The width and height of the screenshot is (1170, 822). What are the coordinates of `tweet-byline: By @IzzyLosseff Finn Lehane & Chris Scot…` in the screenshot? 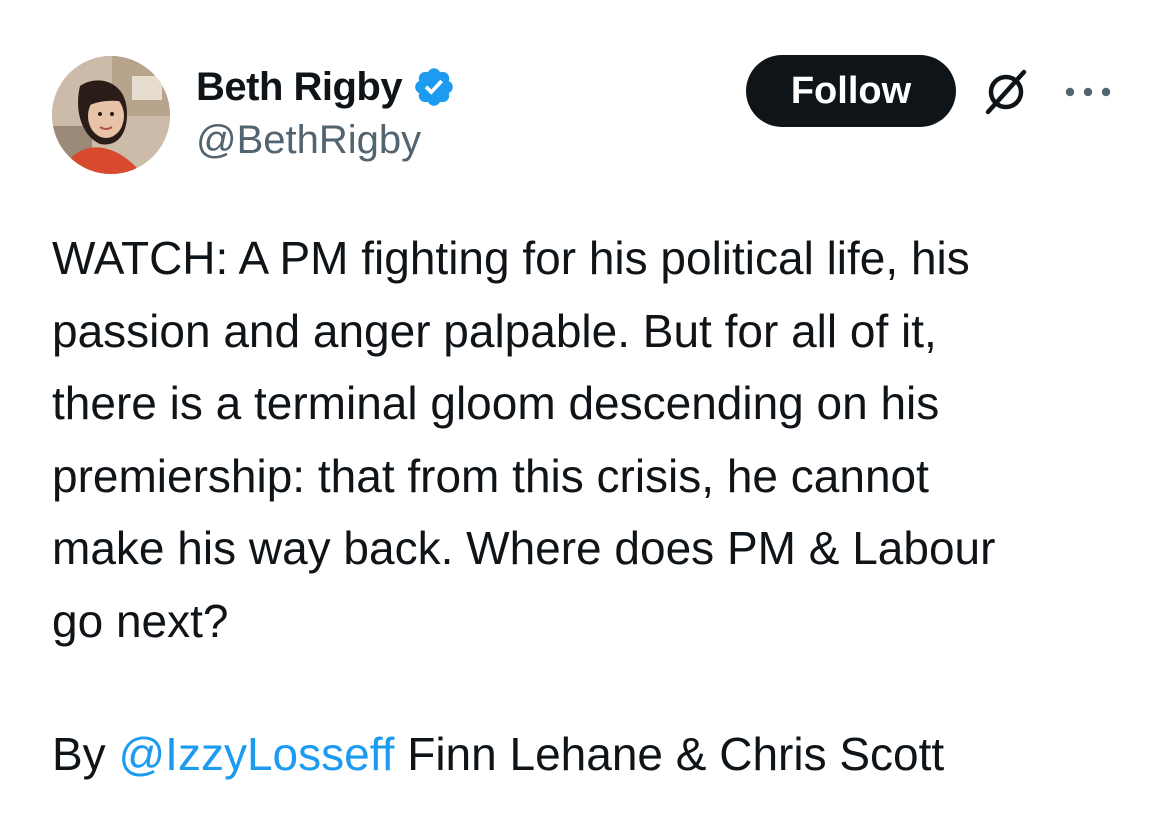 It's located at (498, 754).